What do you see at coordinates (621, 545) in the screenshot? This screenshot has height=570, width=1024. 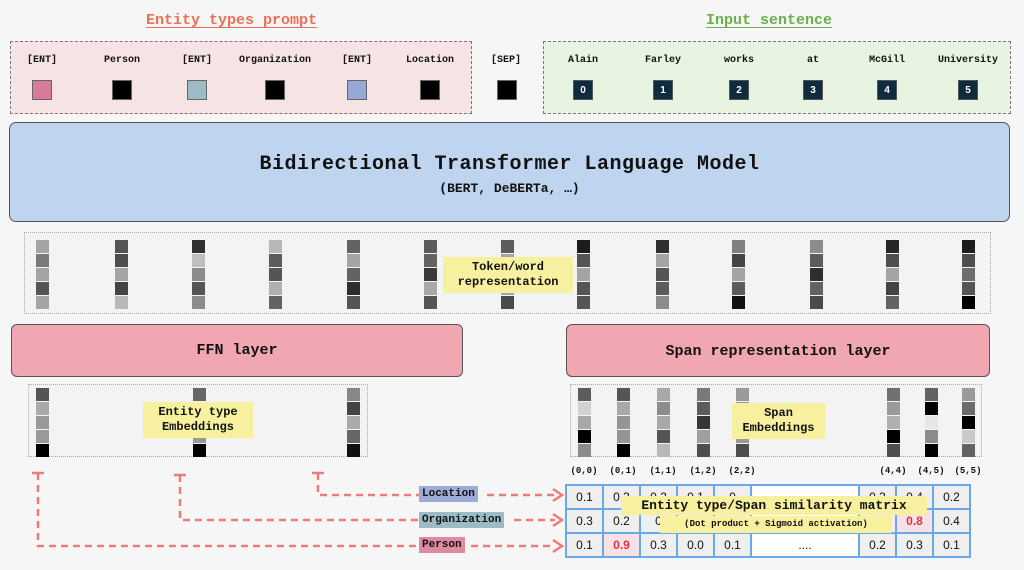 I see `matrix-cell: 0.9` at bounding box center [621, 545].